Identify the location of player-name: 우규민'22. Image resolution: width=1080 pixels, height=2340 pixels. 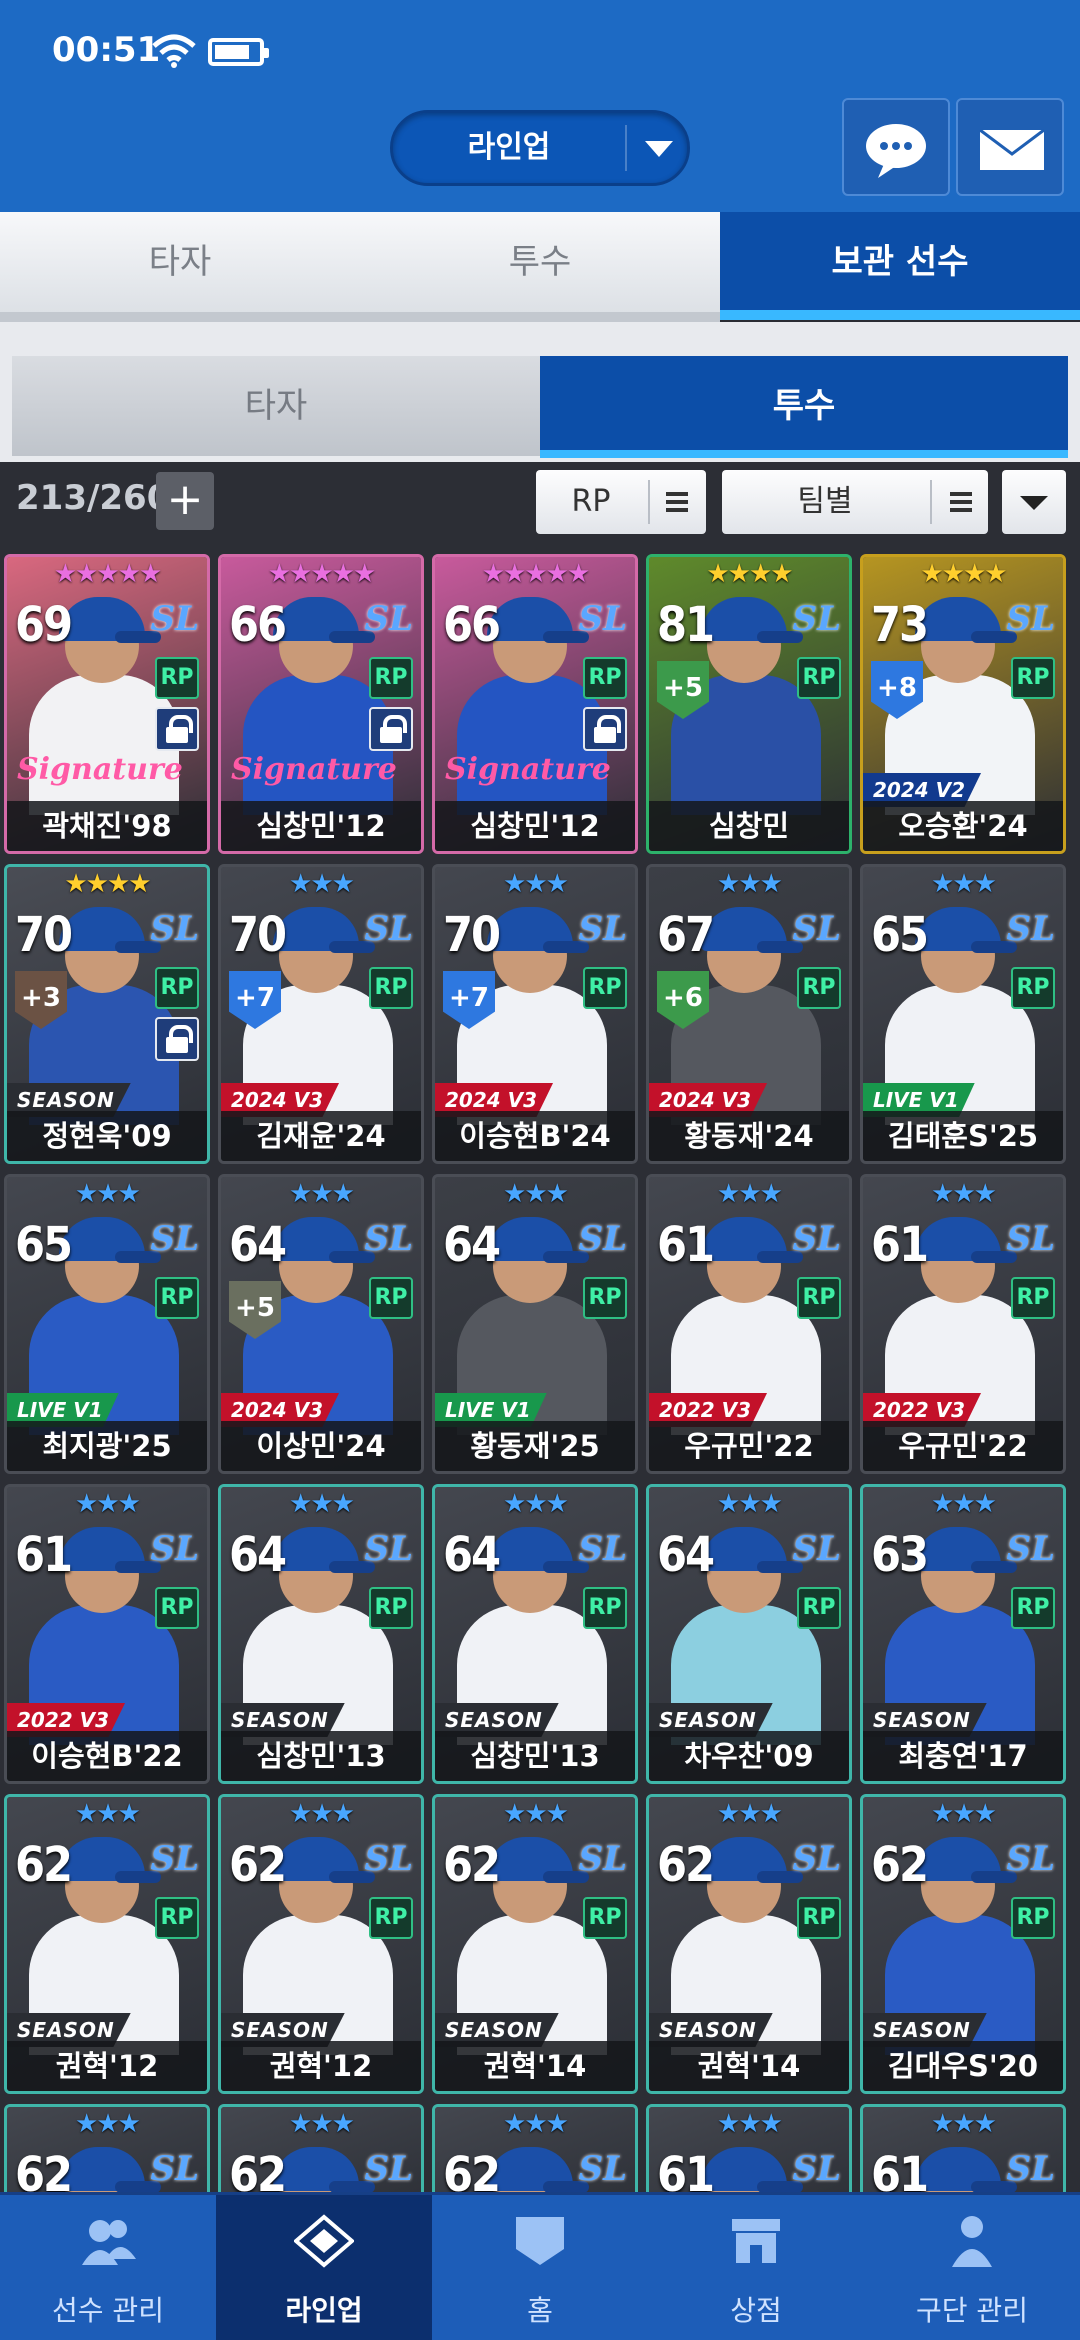
(749, 1446).